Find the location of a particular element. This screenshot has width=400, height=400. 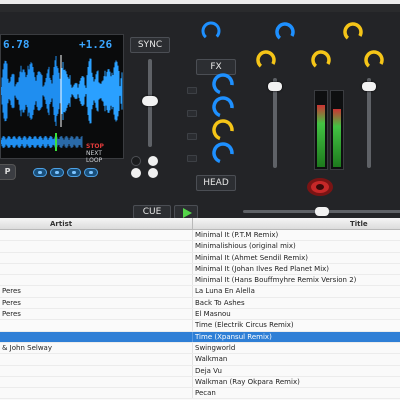

table-row: Peres La Luna En Alella is located at coordinates (200, 292).